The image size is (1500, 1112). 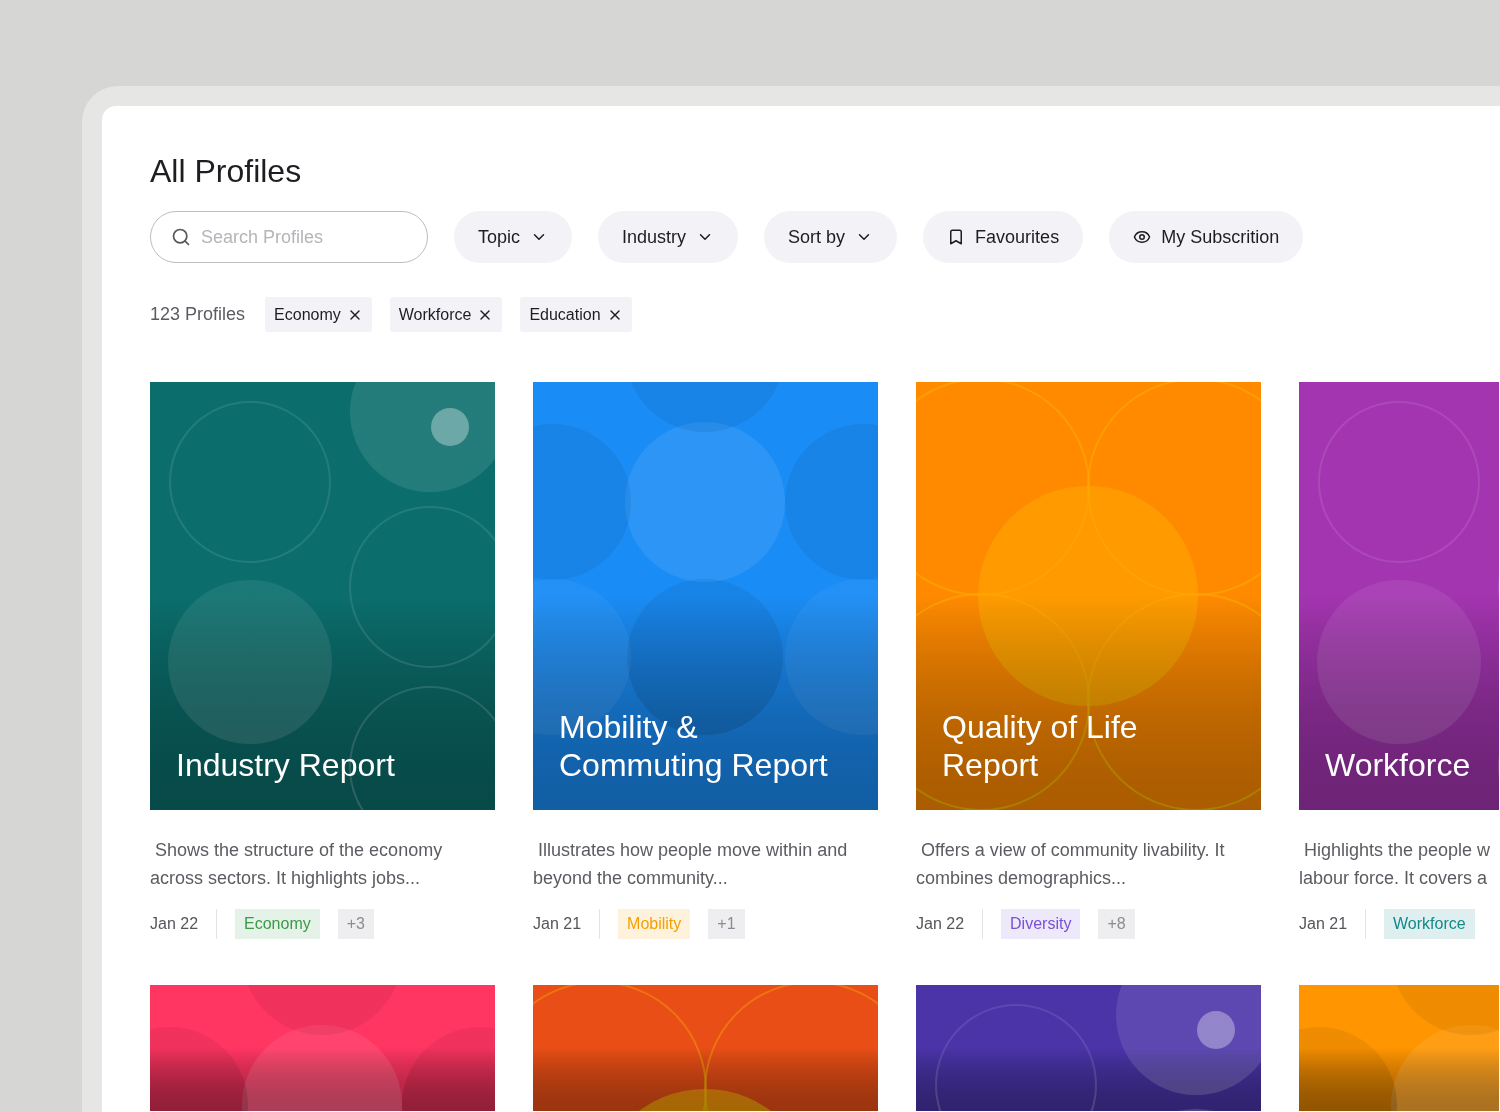 I want to click on profile-cover: Mobility & Commuting Report, so click(x=705, y=596).